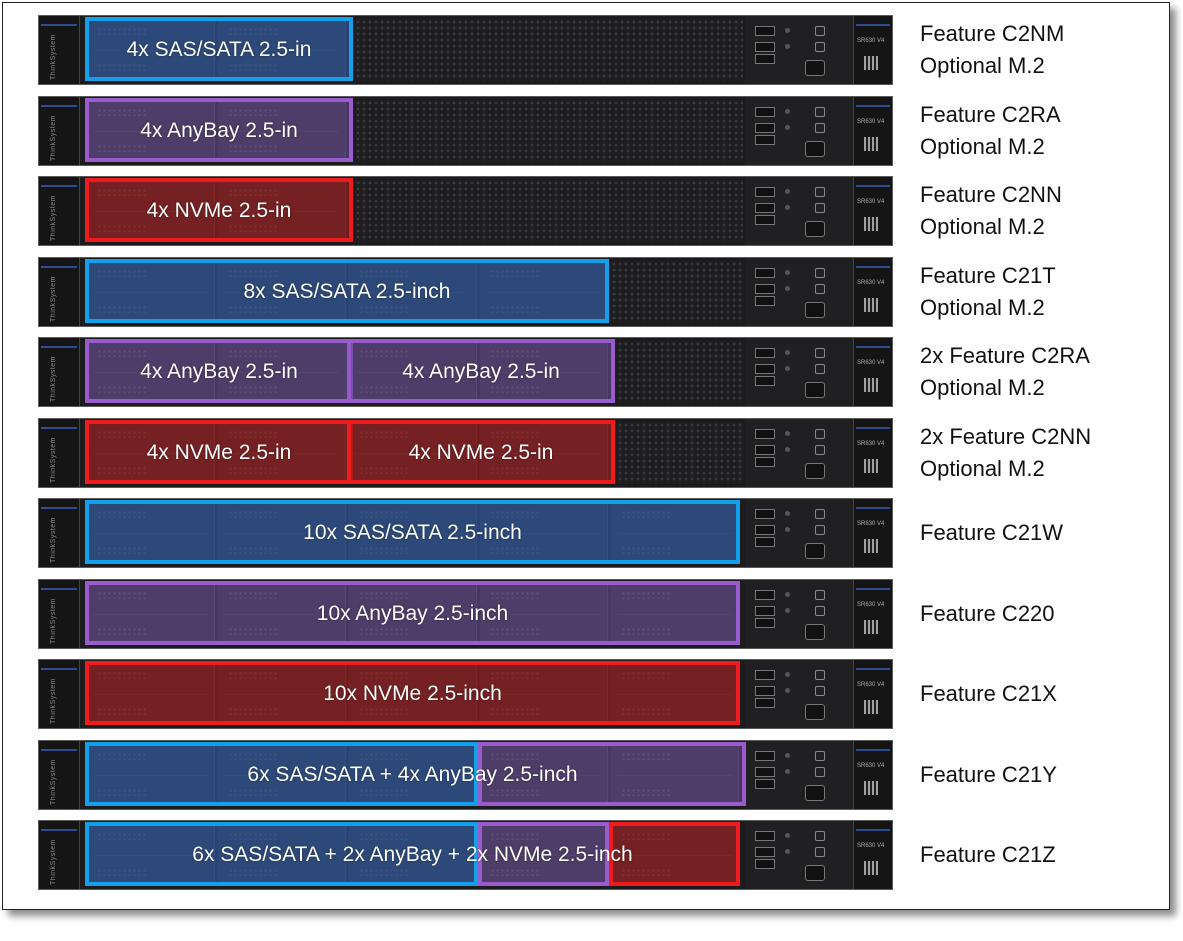 The image size is (1183, 941). What do you see at coordinates (1035, 775) in the screenshot?
I see `feature-code-label: Feature C21Y` at bounding box center [1035, 775].